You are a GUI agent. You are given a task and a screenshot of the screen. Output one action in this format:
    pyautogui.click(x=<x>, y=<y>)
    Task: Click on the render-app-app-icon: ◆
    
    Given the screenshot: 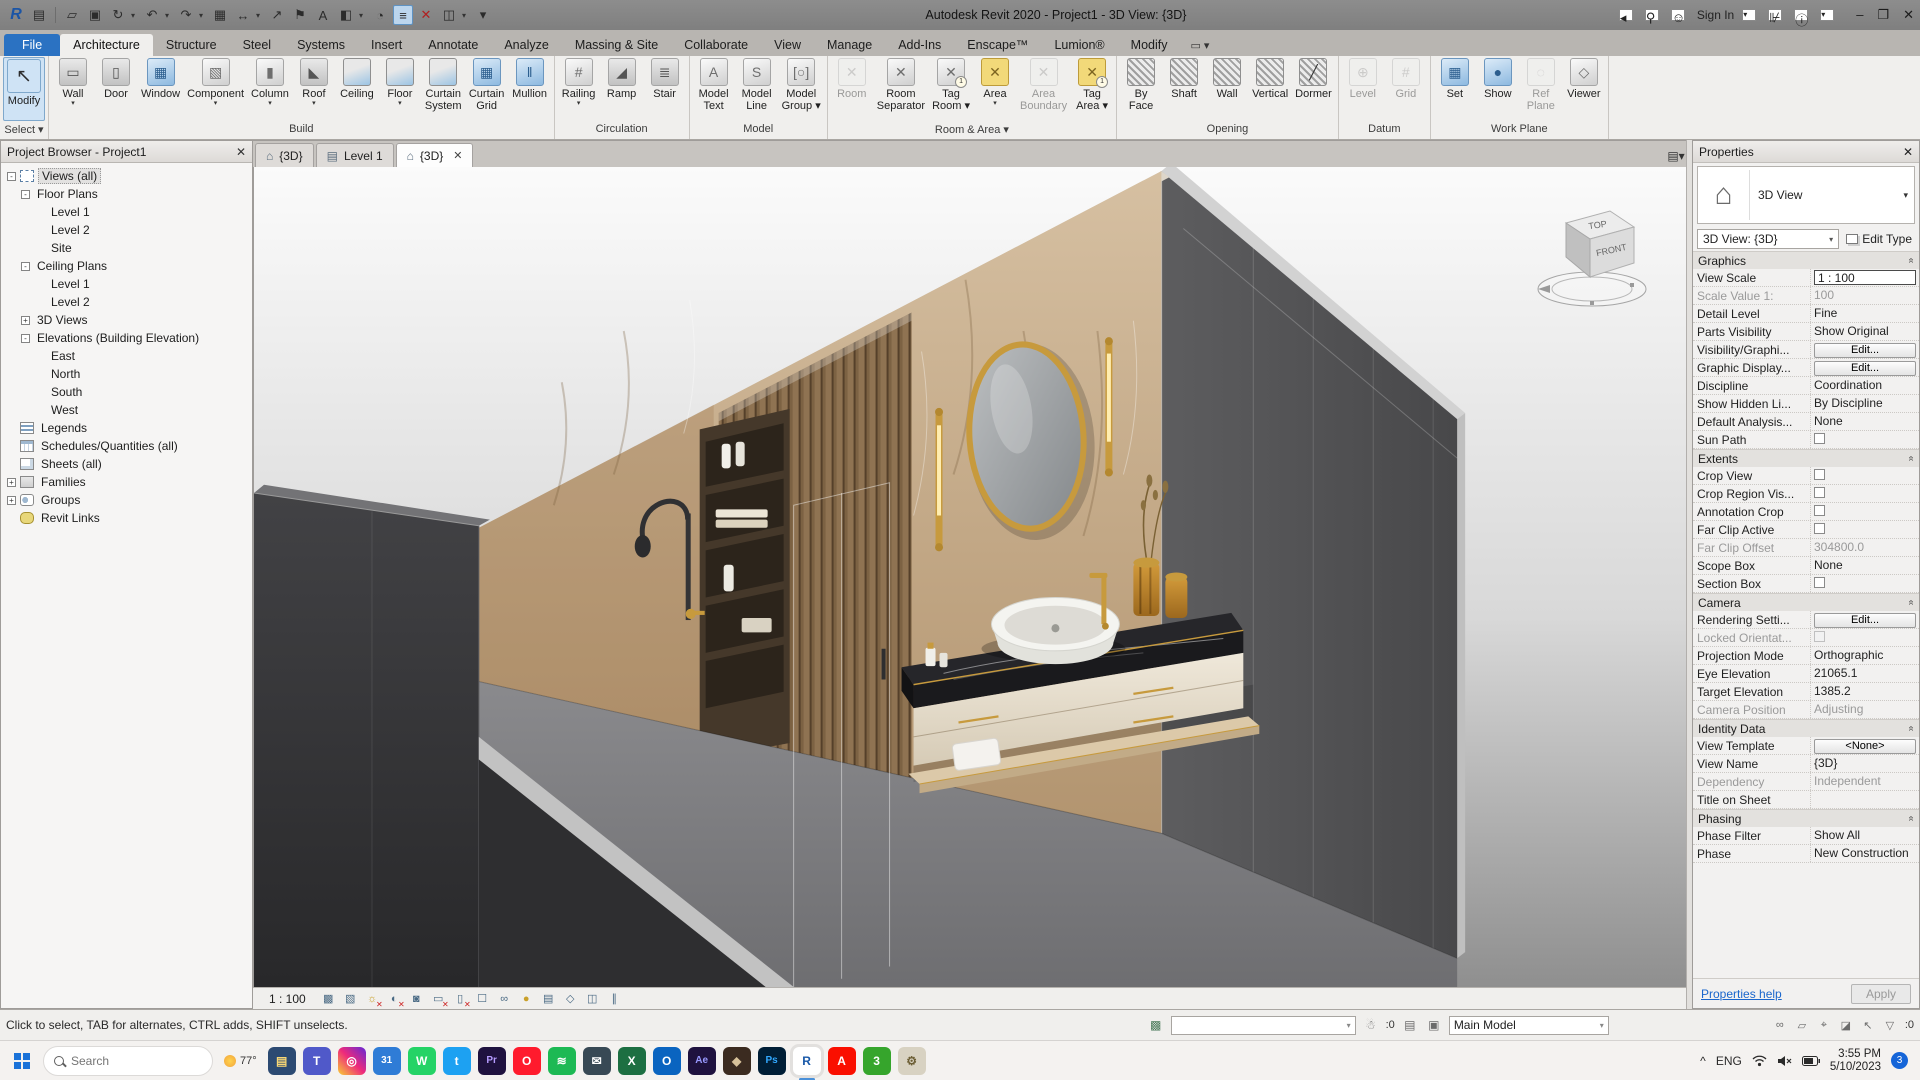 What is the action you would take?
    pyautogui.click(x=736, y=1060)
    